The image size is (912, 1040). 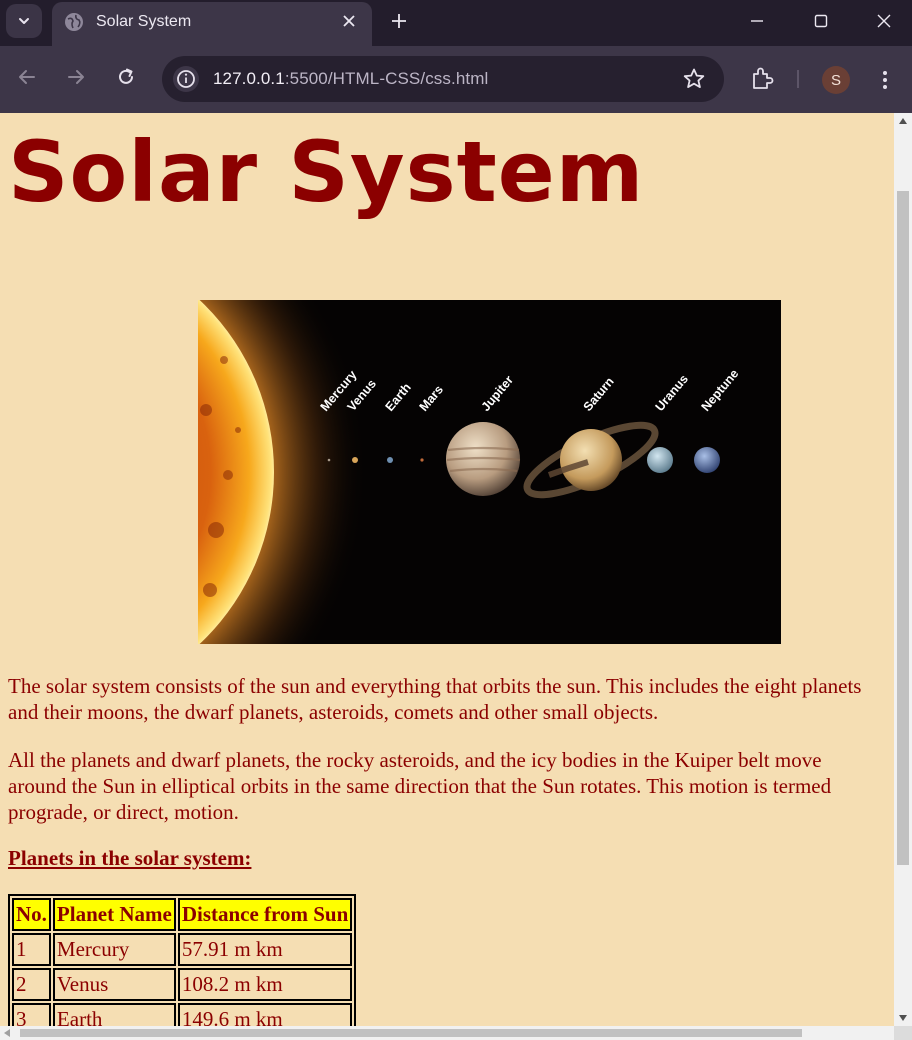 I want to click on table-cell-no: 1, so click(x=31, y=949).